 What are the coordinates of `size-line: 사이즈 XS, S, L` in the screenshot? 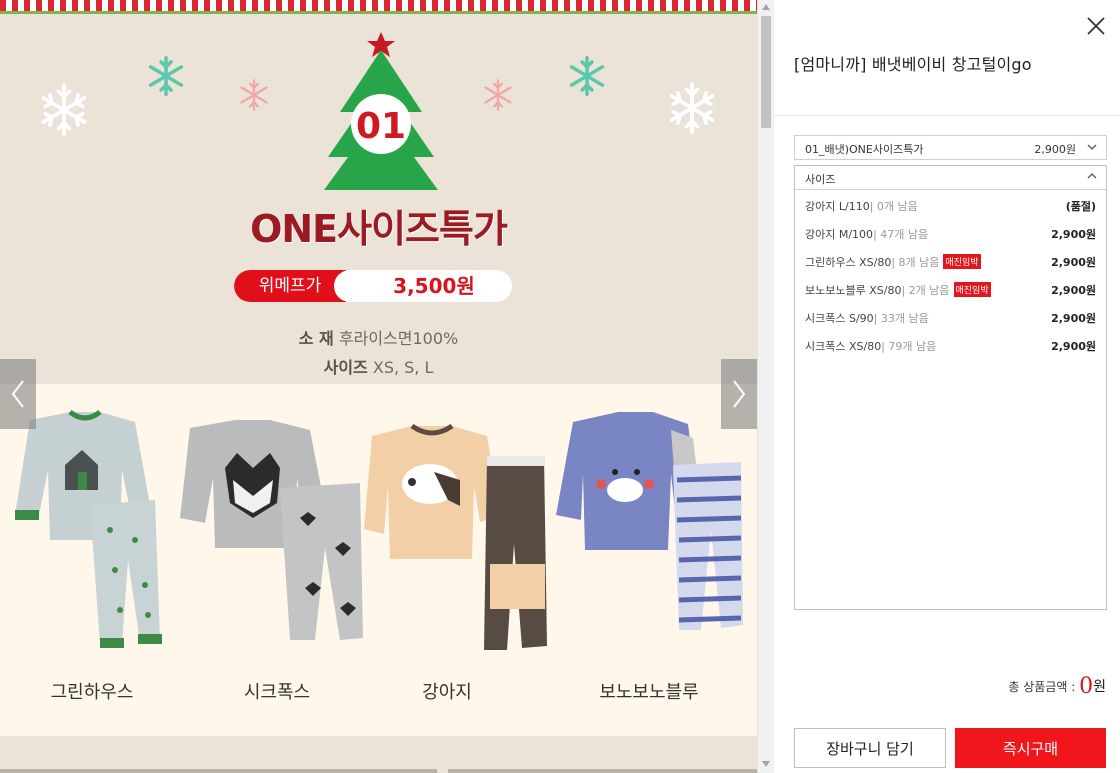 It's located at (378, 366).